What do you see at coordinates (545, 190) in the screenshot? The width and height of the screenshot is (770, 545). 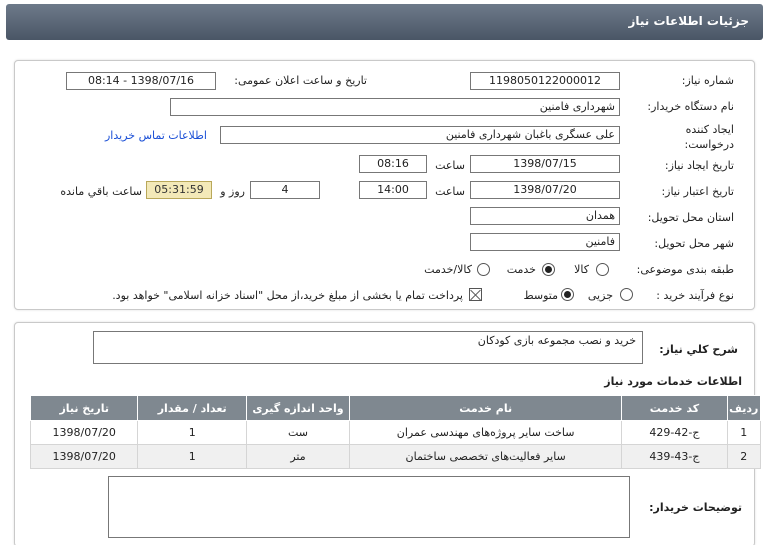 I see `validity-date-field: 1398/07/20` at bounding box center [545, 190].